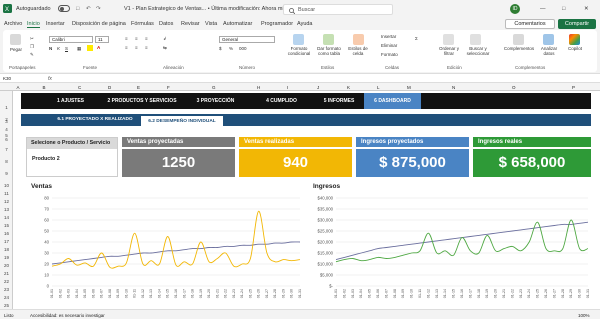  What do you see at coordinates (71, 39) in the screenshot?
I see `font-name-select: Calibri` at bounding box center [71, 39].